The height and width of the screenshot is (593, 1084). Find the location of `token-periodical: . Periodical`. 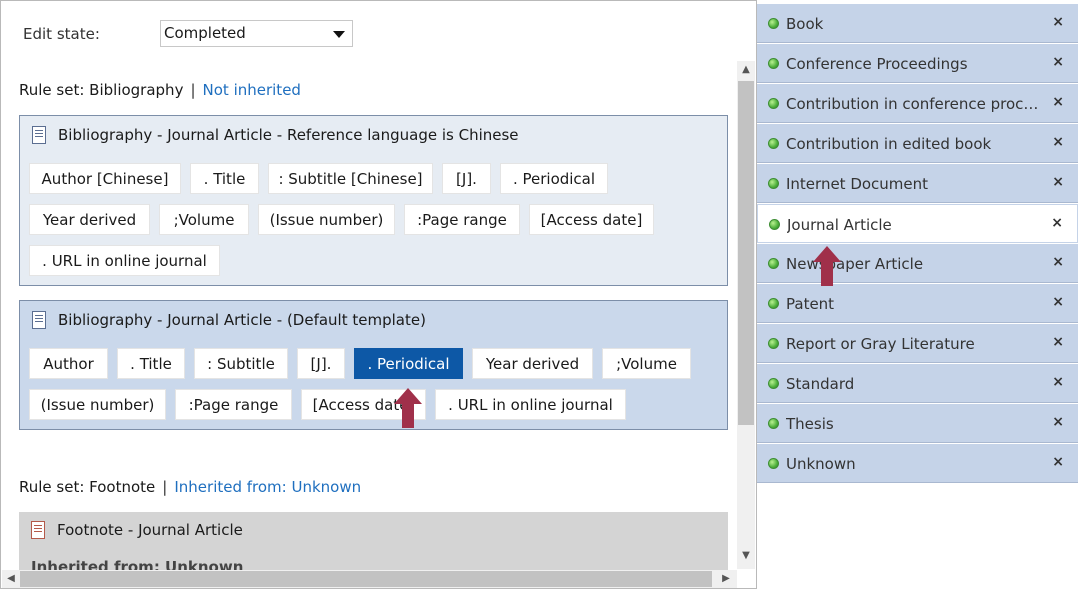

token-periodical: . Periodical is located at coordinates (554, 178).